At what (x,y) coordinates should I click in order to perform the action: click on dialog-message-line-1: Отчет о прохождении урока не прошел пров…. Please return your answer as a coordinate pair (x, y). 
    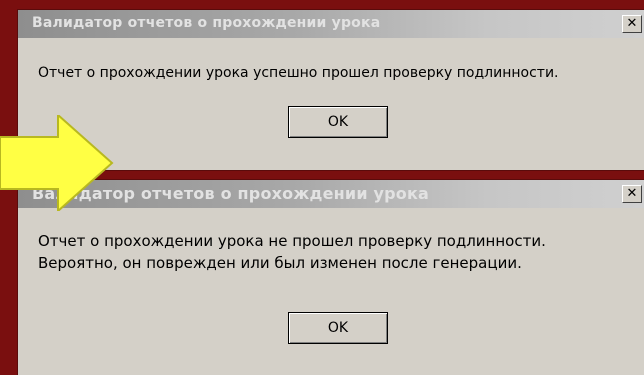
    Looking at the image, I should click on (292, 241).